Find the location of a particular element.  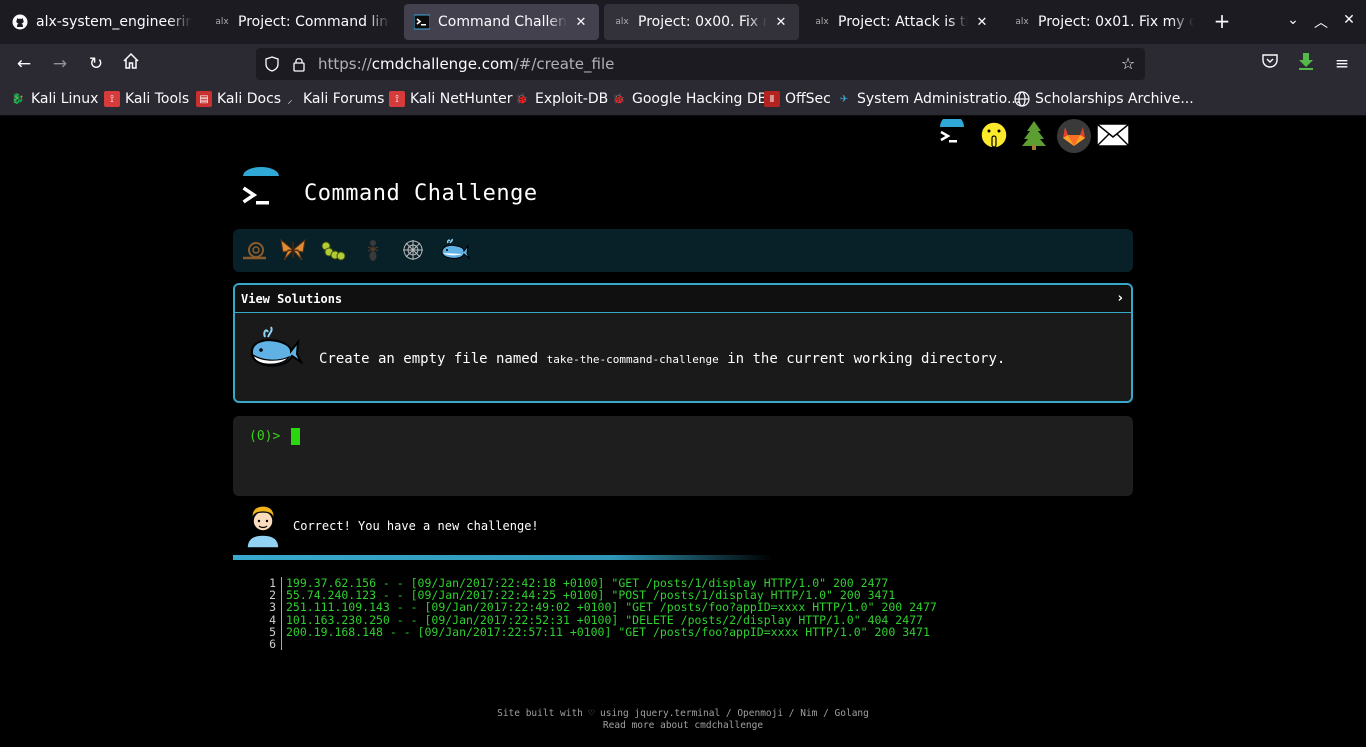

download-icon is located at coordinates (1306, 64).